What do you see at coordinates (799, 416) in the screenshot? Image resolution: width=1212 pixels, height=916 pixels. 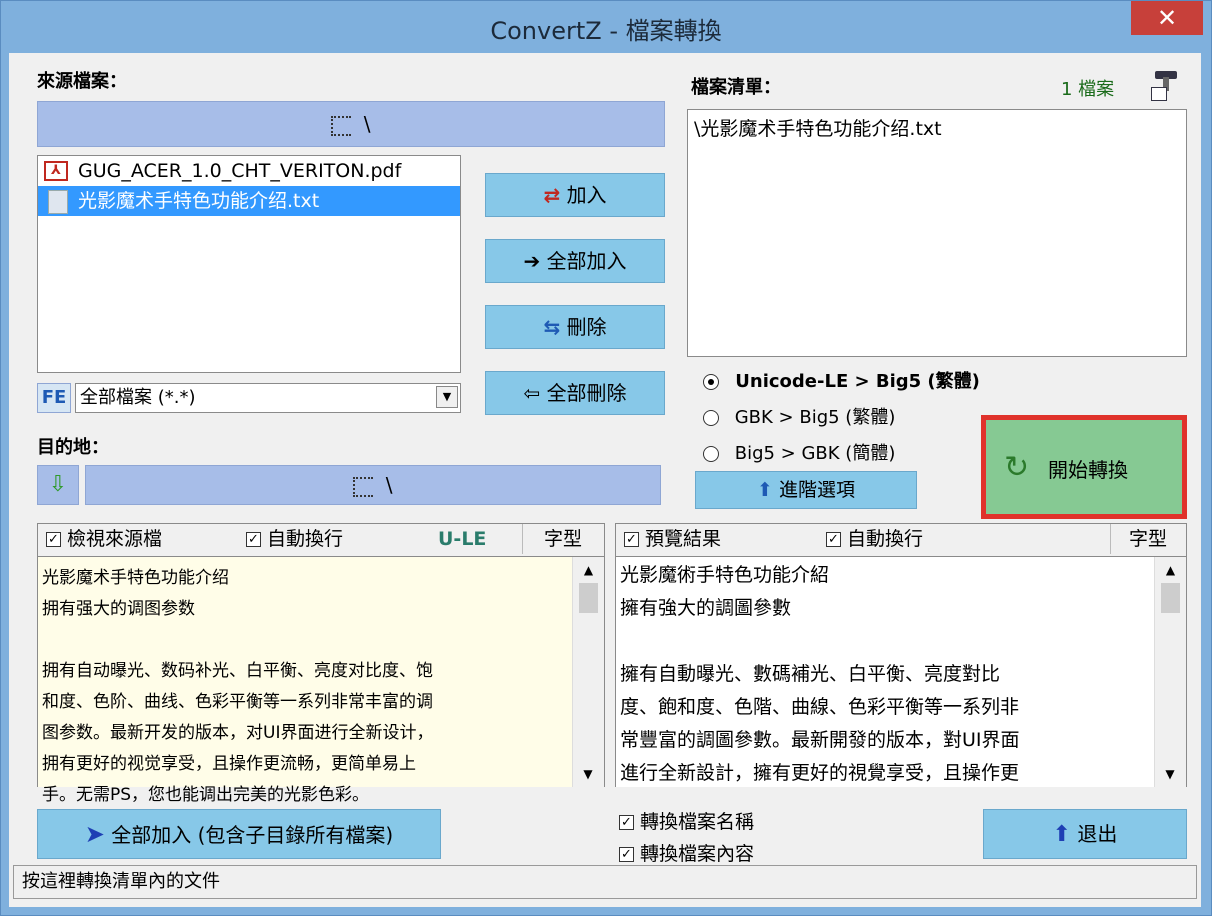 I see `radio-gbk-big5: GBK > Big5 (繁體)` at bounding box center [799, 416].